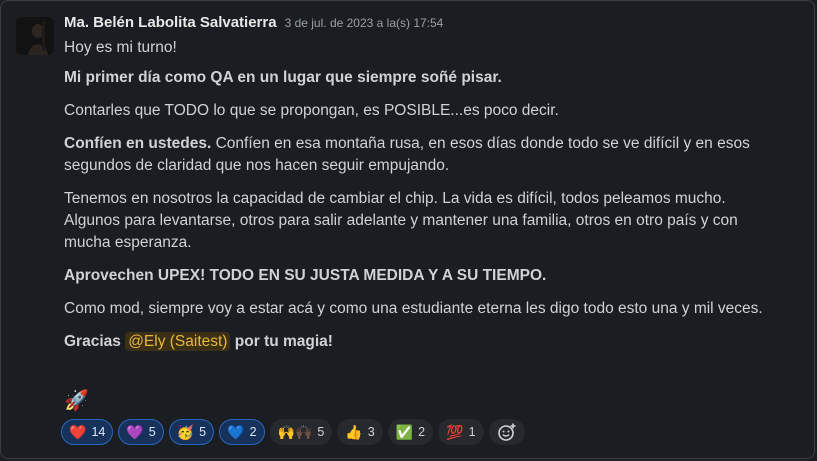 This screenshot has height=461, width=817. I want to click on timestamp: 3 de jul. de 2023 a la(s) 17:54, so click(364, 23).